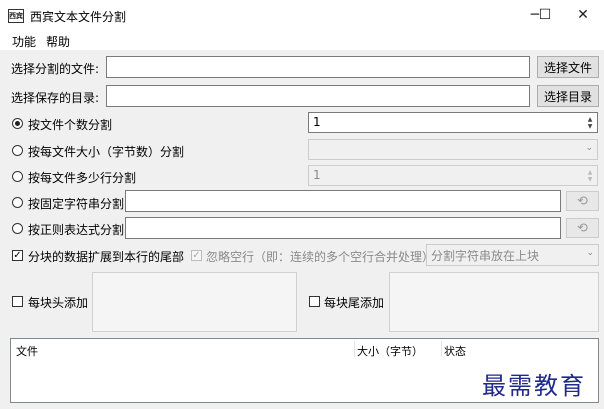 The height and width of the screenshot is (409, 604). I want to click on regex-input, so click(343, 228).